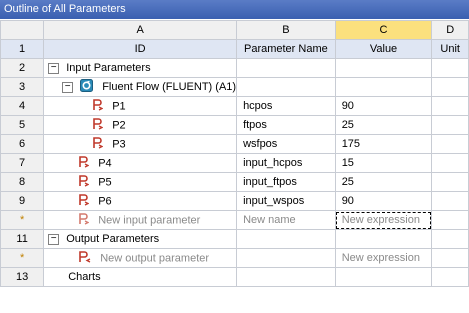 The image size is (469, 313). Describe the element at coordinates (154, 258) in the screenshot. I see `new-output-parameter-field: New output parameter` at that location.